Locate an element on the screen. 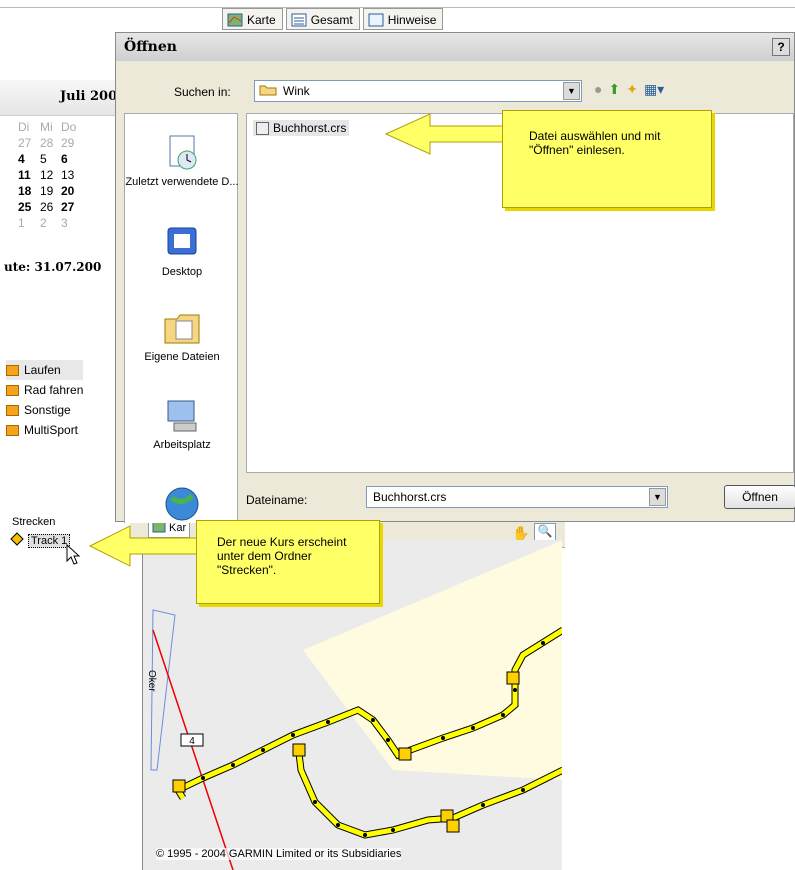  calendar-day: 4 is located at coordinates (29, 159).